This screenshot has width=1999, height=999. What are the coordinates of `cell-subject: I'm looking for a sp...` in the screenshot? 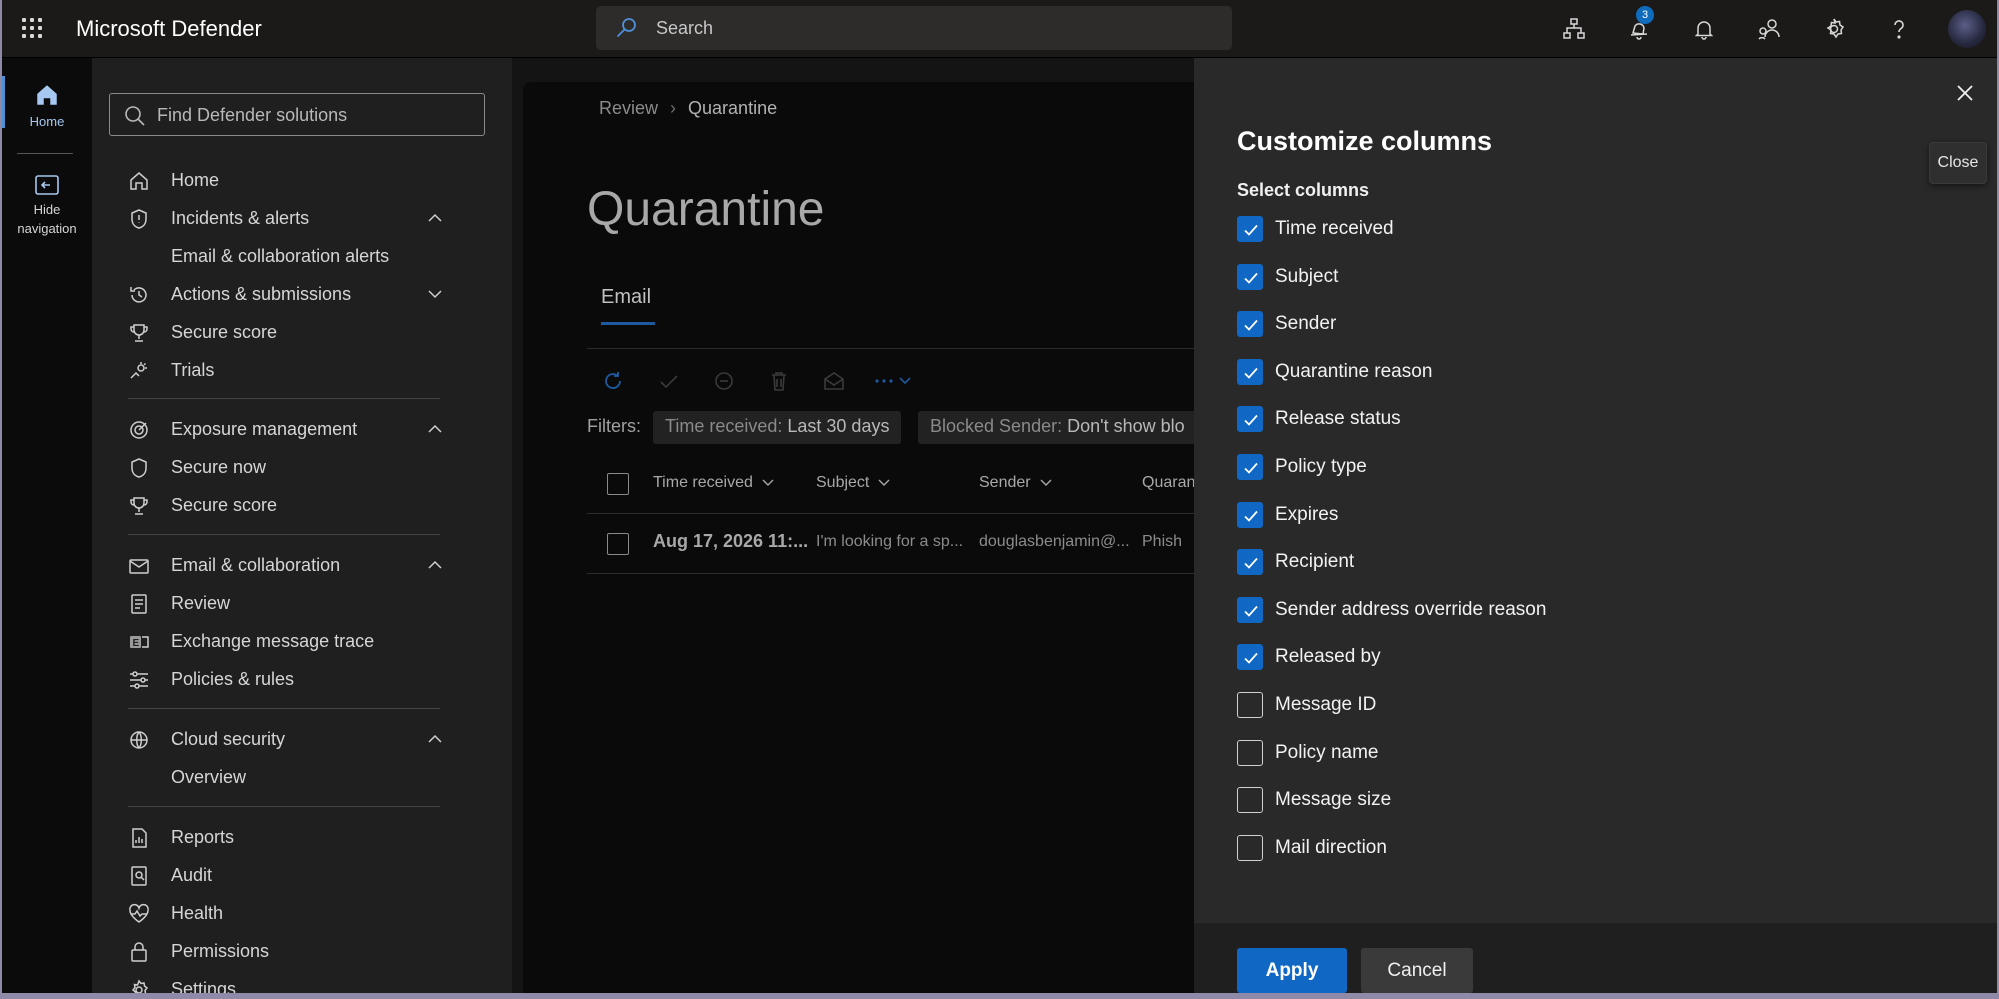 It's located at (889, 542).